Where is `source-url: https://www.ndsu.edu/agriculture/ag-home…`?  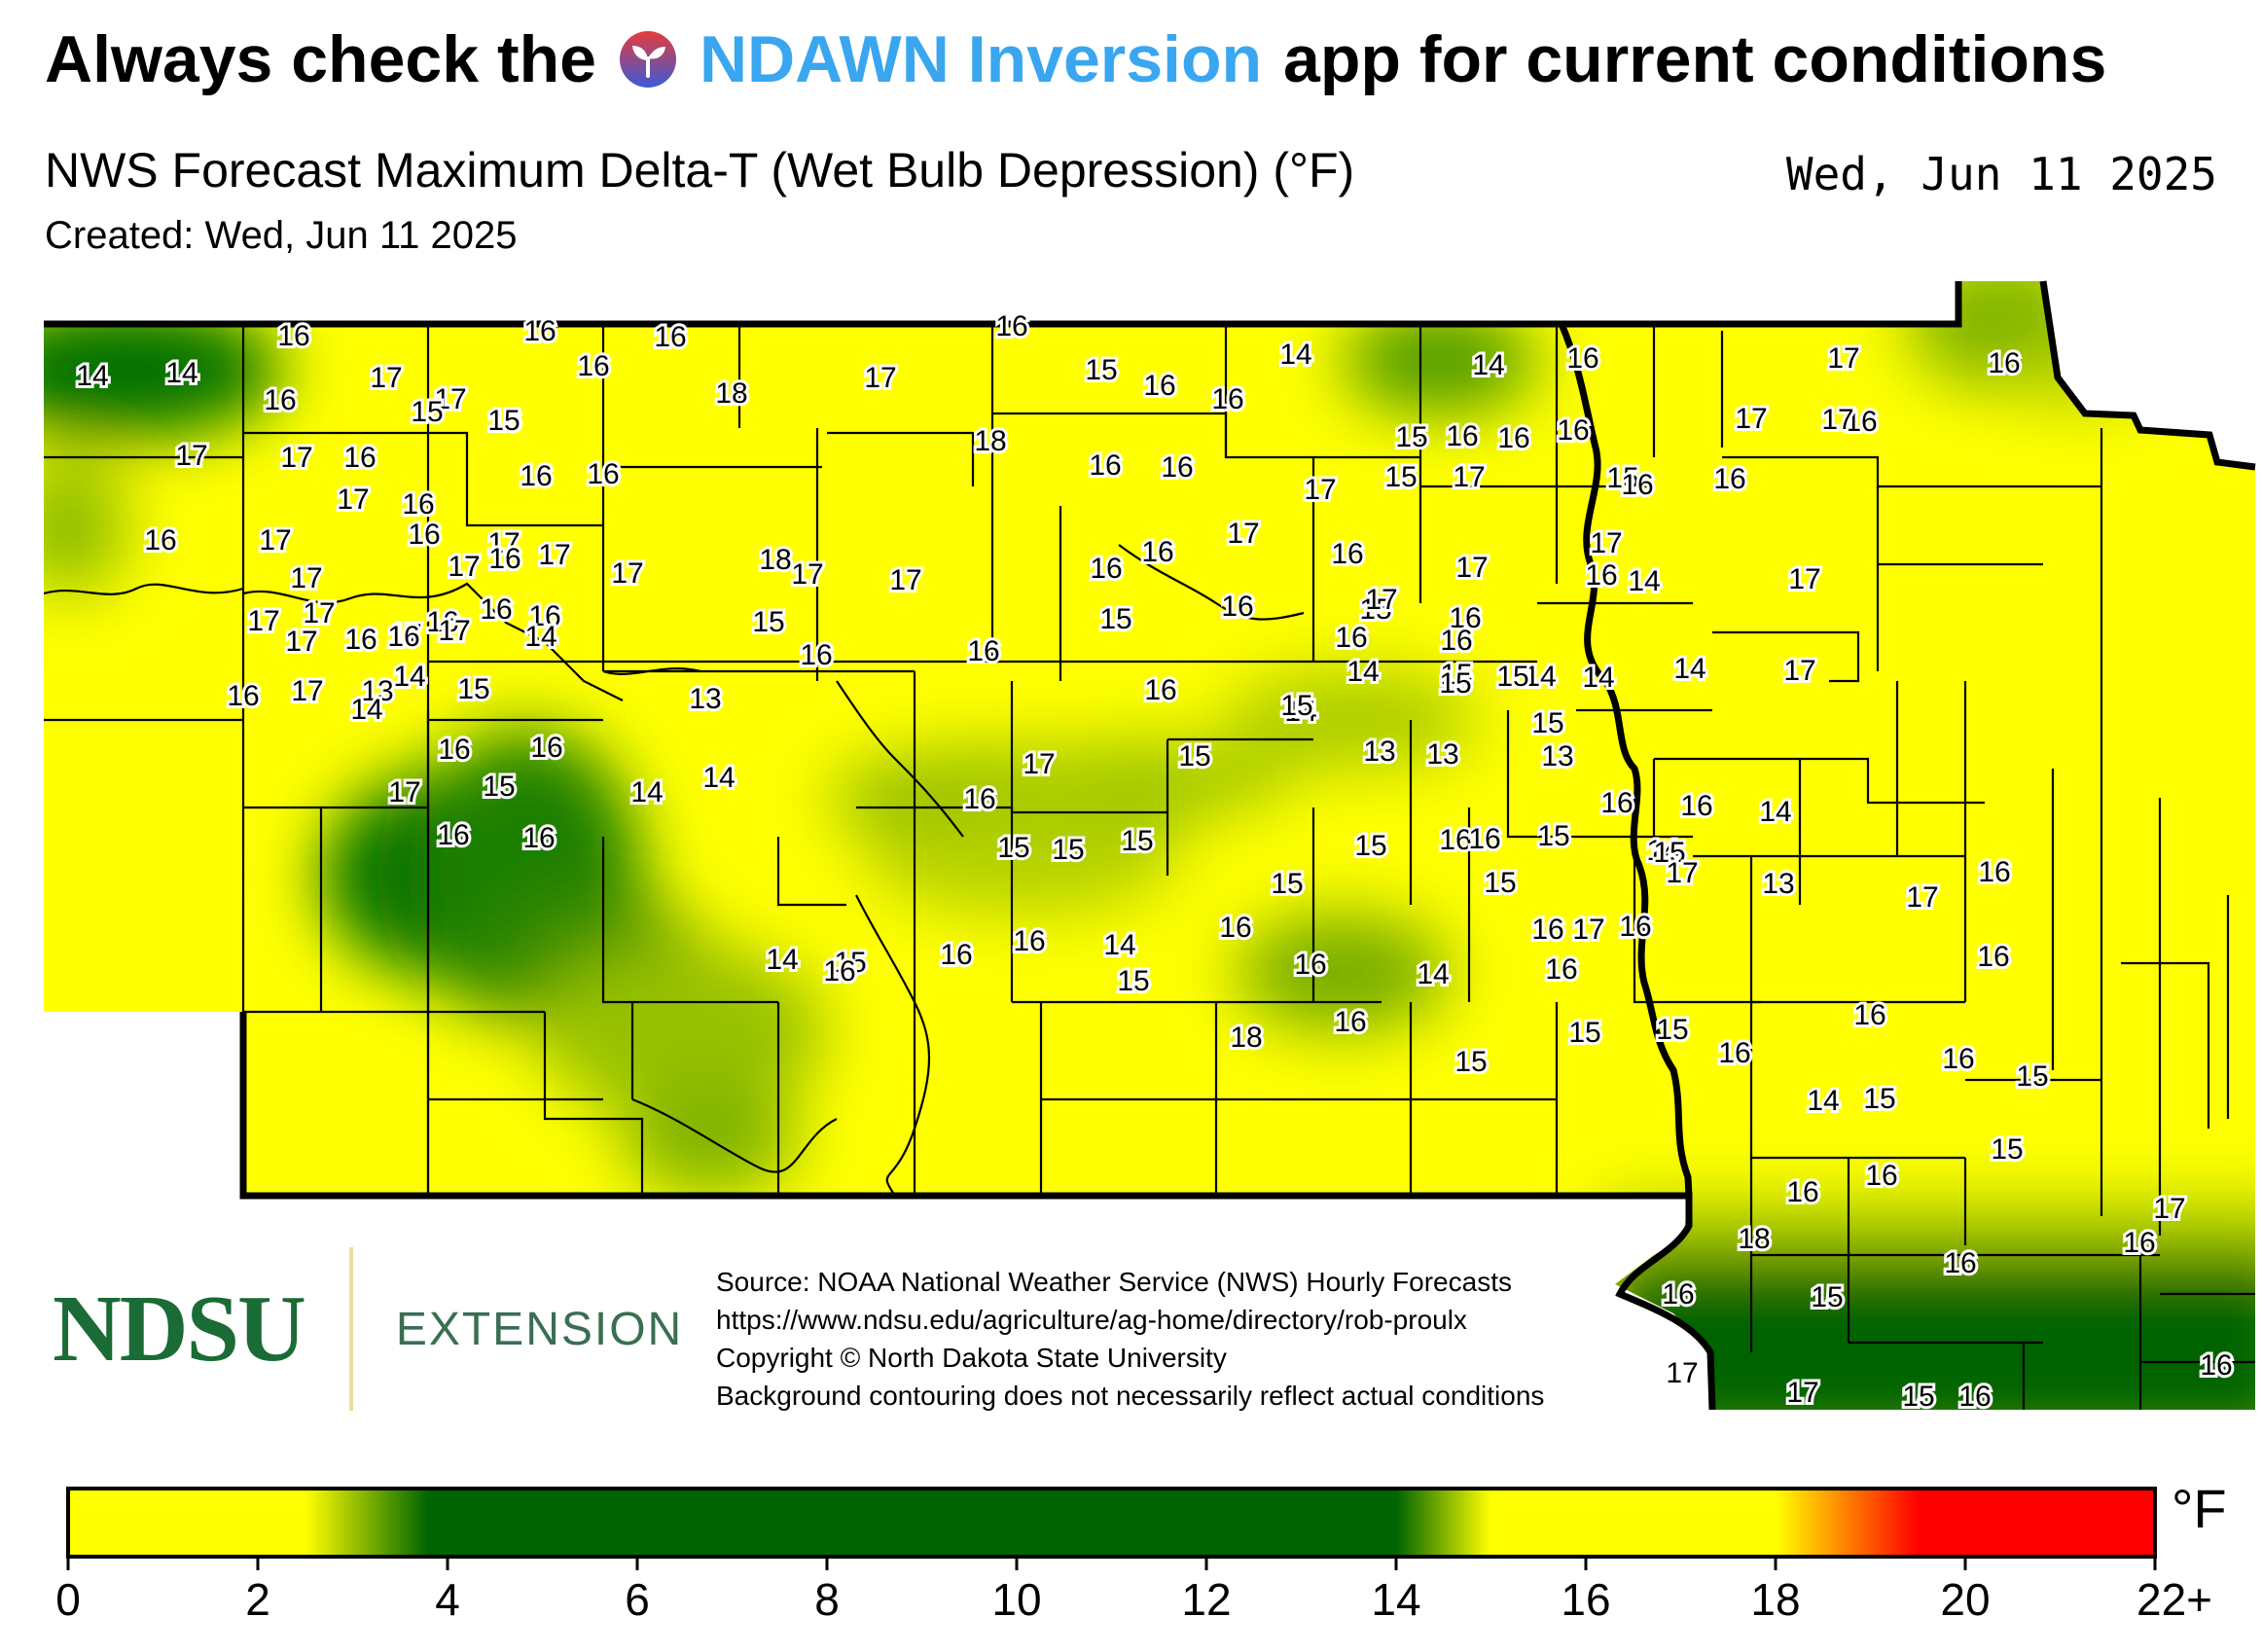
source-url: https://www.ndsu.edu/agriculture/ag-home… is located at coordinates (1130, 1320).